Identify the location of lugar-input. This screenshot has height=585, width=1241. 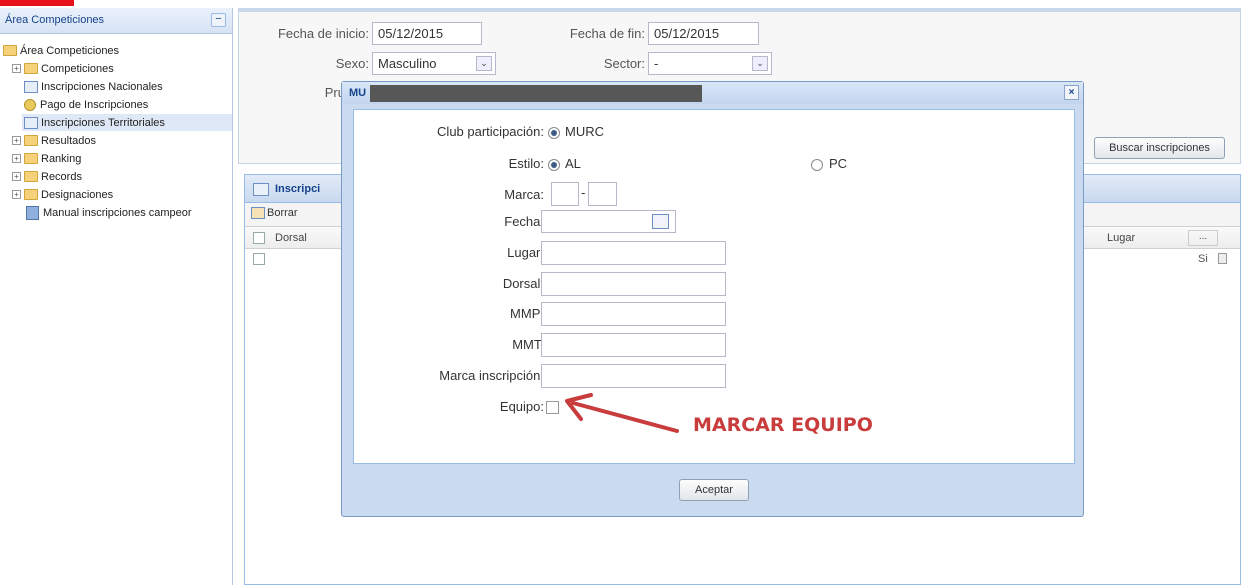
(633, 253).